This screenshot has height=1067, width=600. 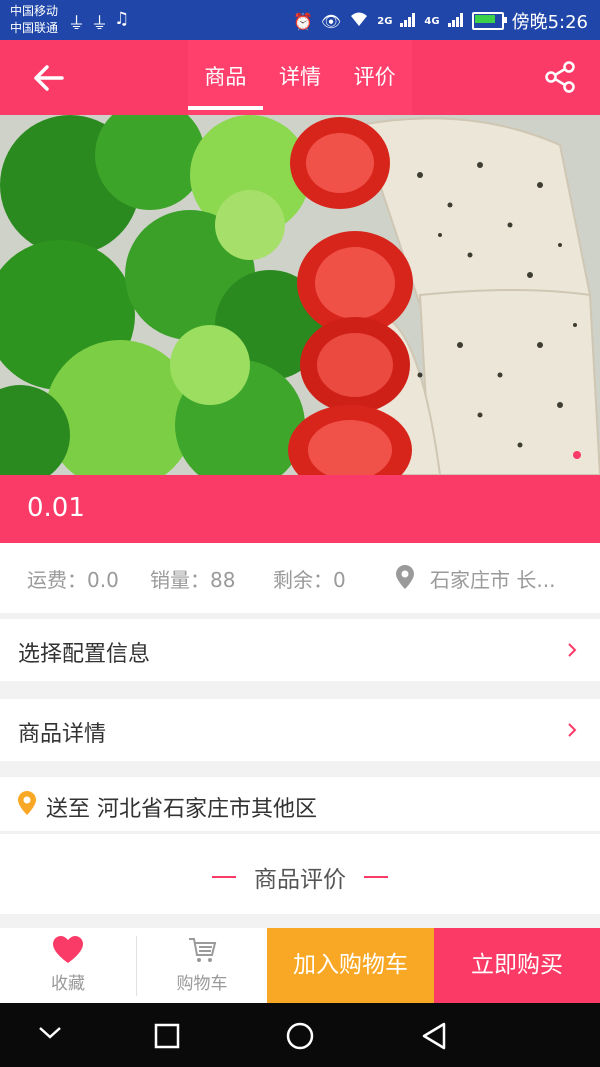 I want to click on freight-text: 运费：0.0, so click(x=73, y=580).